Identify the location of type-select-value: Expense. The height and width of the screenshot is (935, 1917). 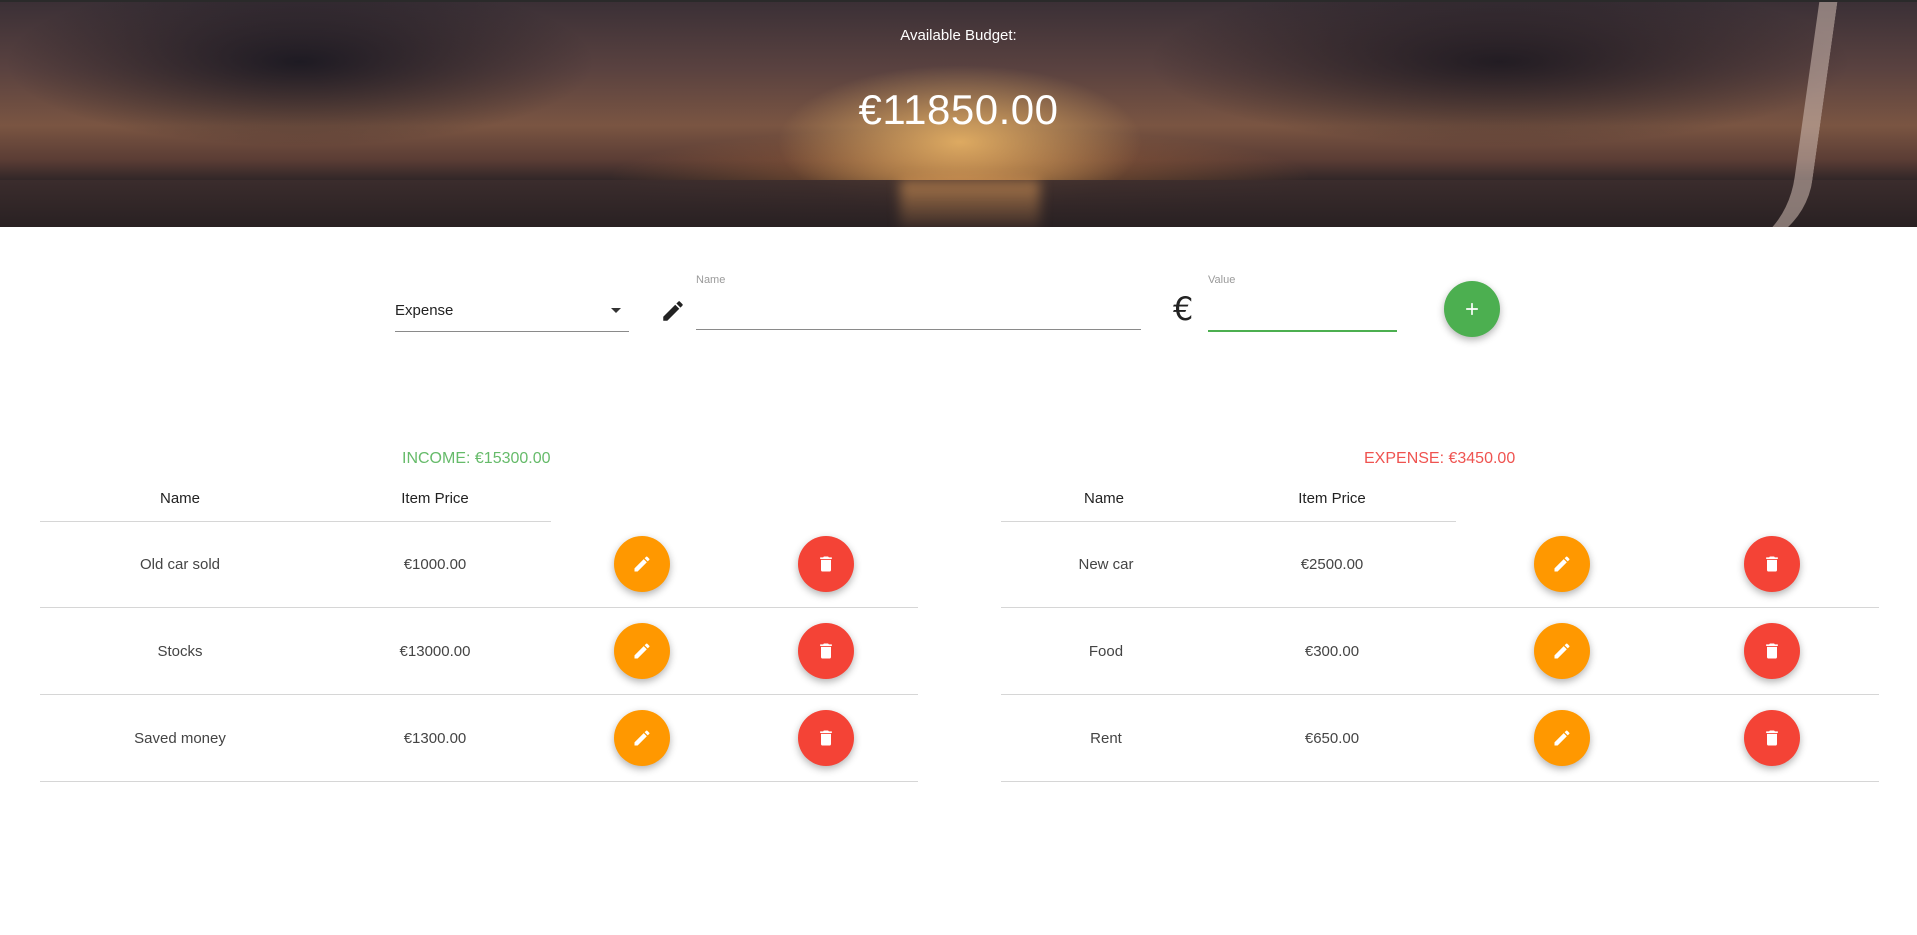
(424, 310).